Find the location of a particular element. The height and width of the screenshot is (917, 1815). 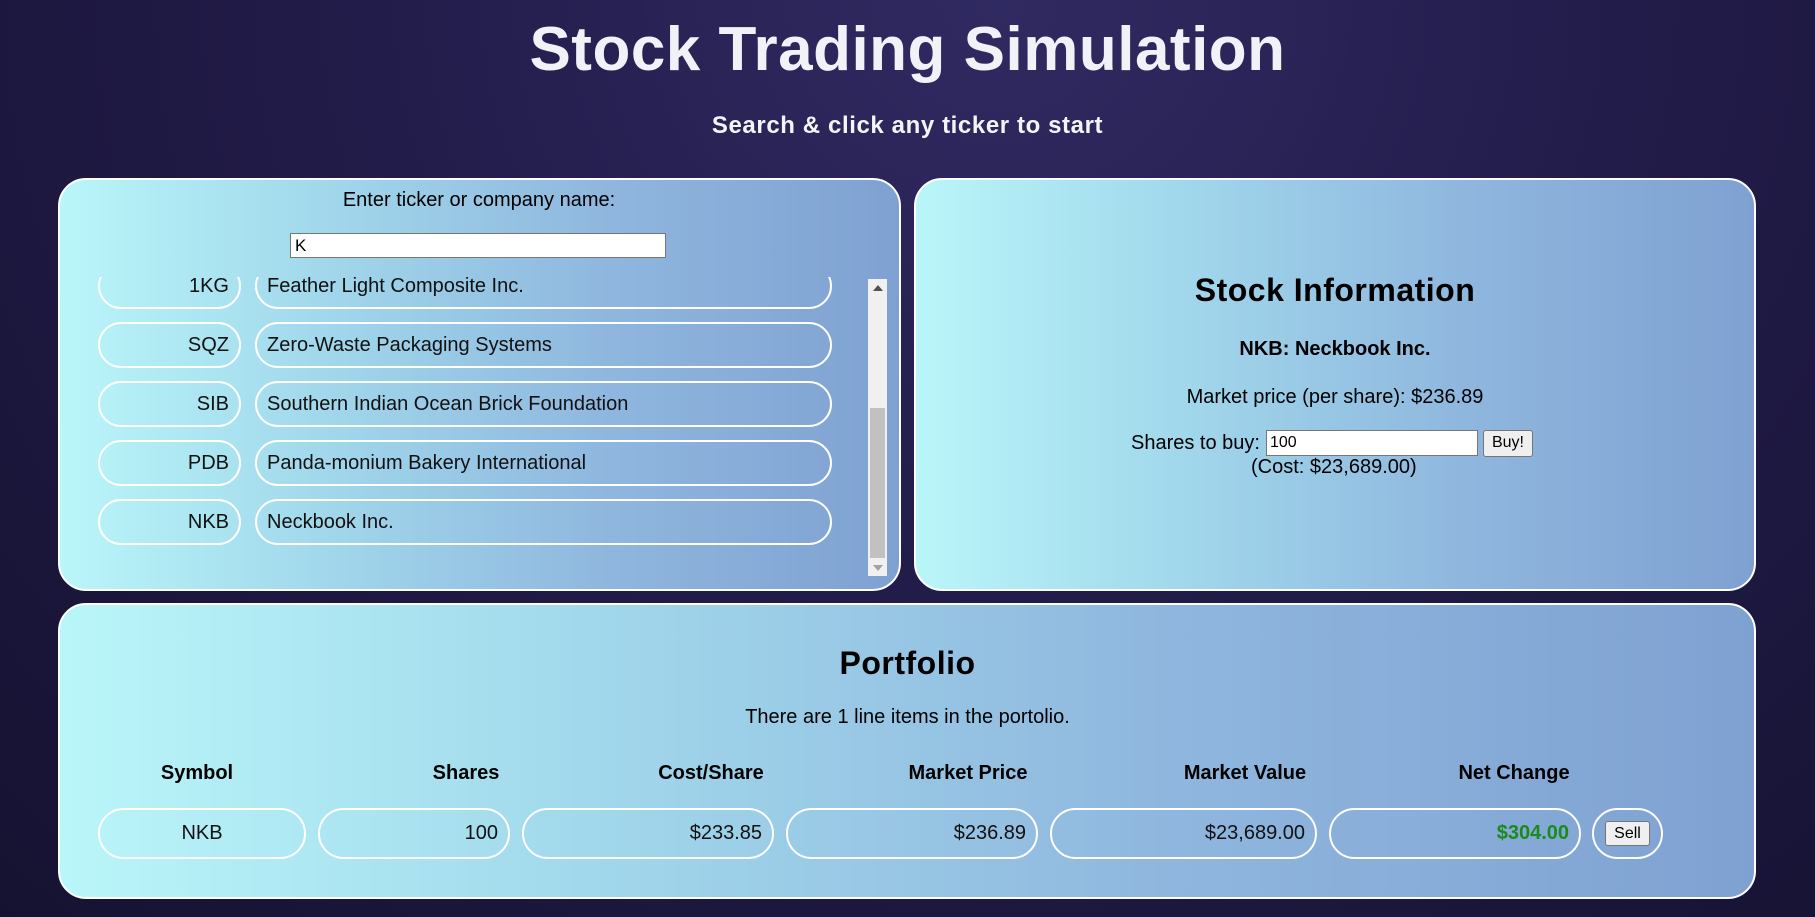

result-row-sqz: SQZ Zero-Waste Packaging Systems is located at coordinates (463, 345).